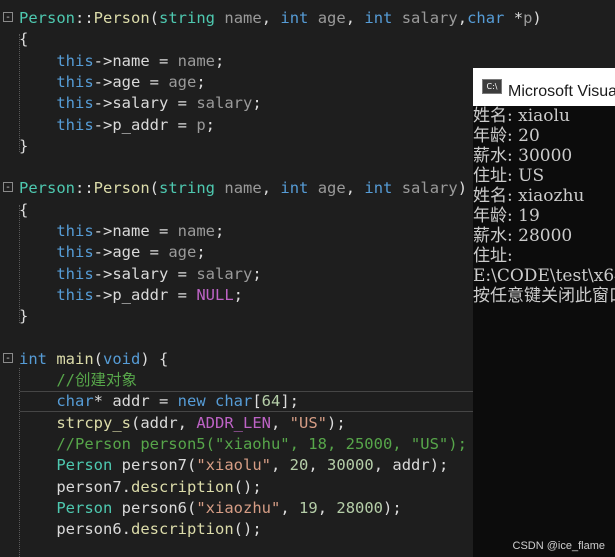 Image resolution: width=615 pixels, height=557 pixels. Describe the element at coordinates (140, 487) in the screenshot. I see `code-line: person7.description();` at that location.